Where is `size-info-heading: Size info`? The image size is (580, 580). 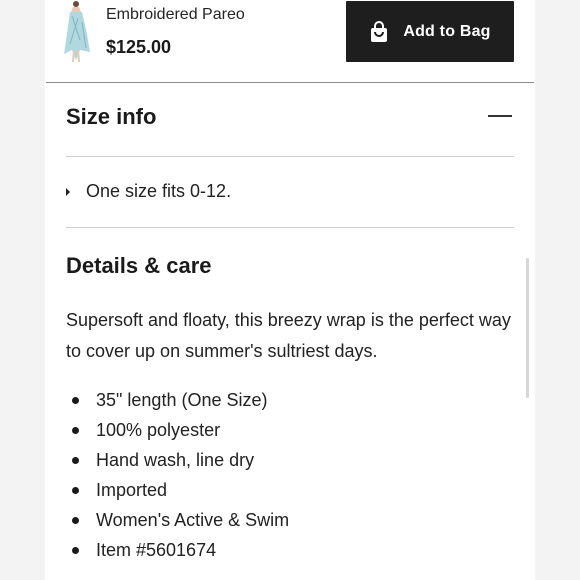 size-info-heading: Size info is located at coordinates (111, 117).